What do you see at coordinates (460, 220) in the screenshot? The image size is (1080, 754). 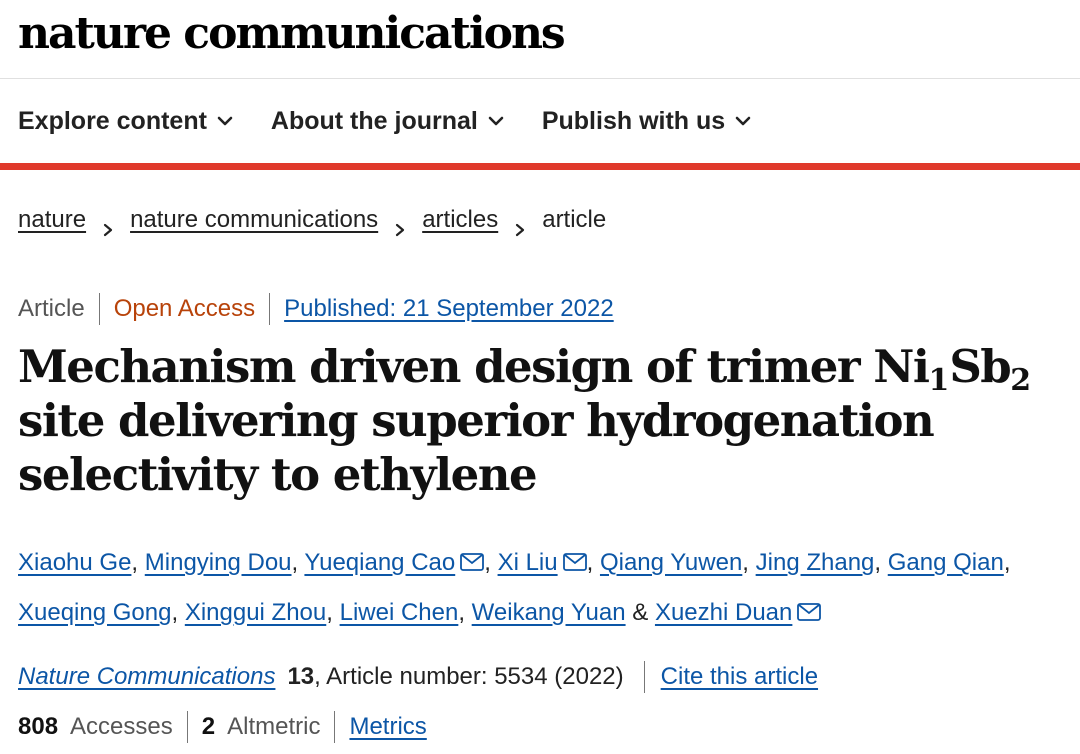 I see `breadcrumb-articles: articles` at bounding box center [460, 220].